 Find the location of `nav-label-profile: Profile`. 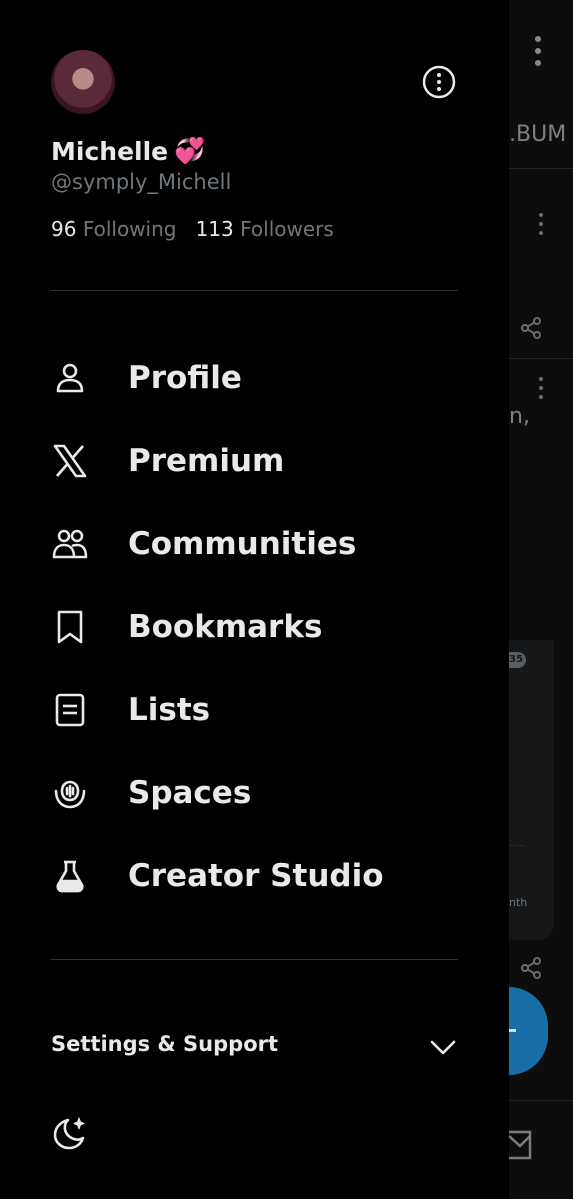

nav-label-profile: Profile is located at coordinates (185, 377).